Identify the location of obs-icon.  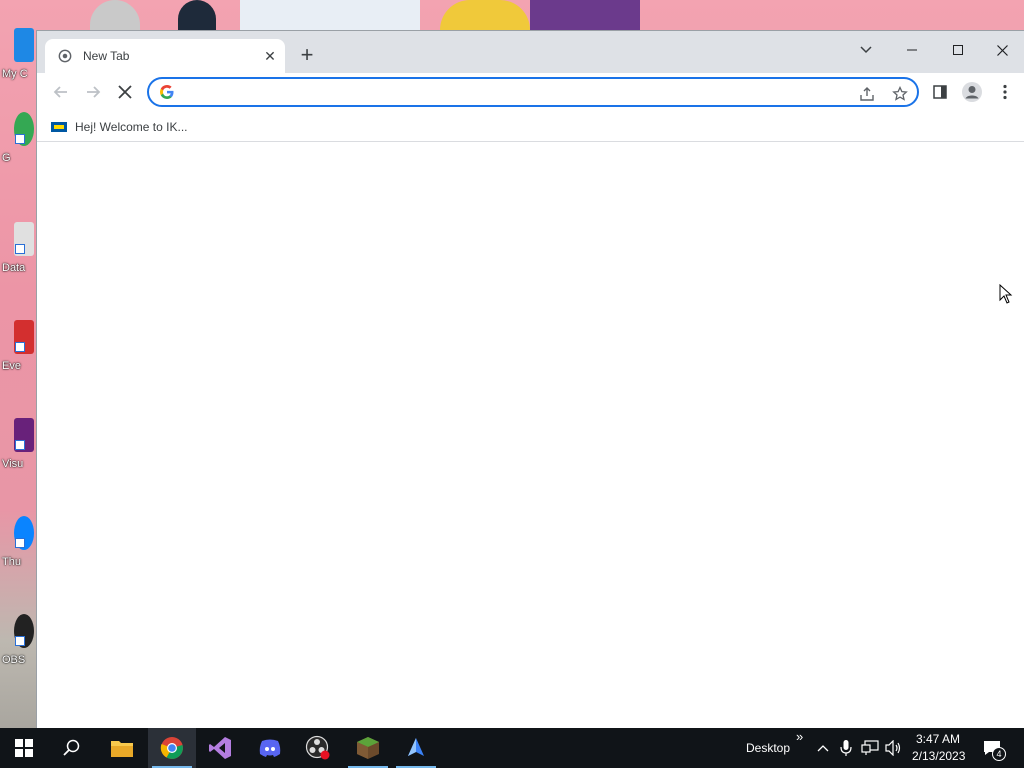
(317, 747).